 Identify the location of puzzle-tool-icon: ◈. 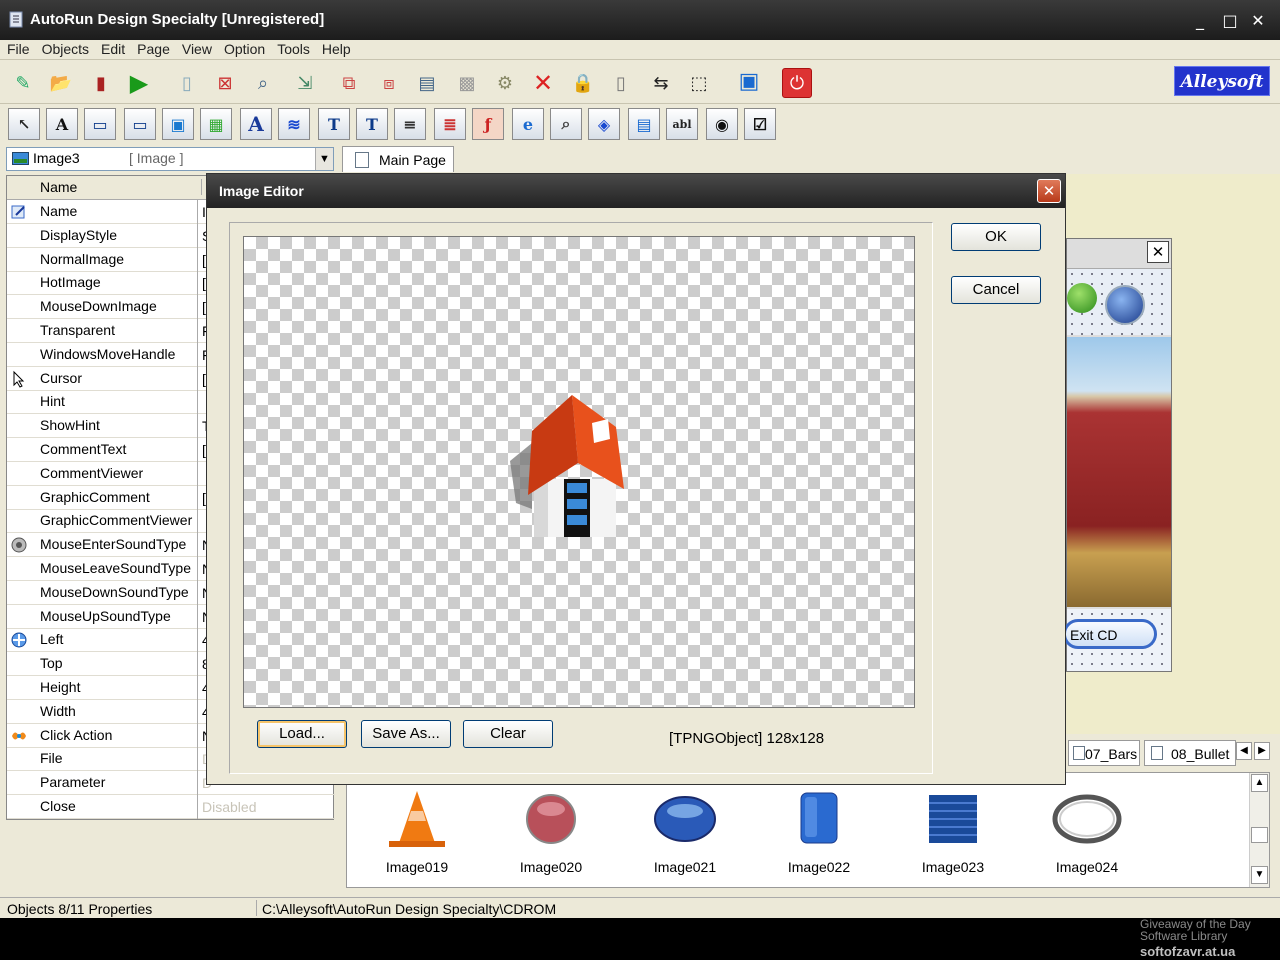
(604, 124).